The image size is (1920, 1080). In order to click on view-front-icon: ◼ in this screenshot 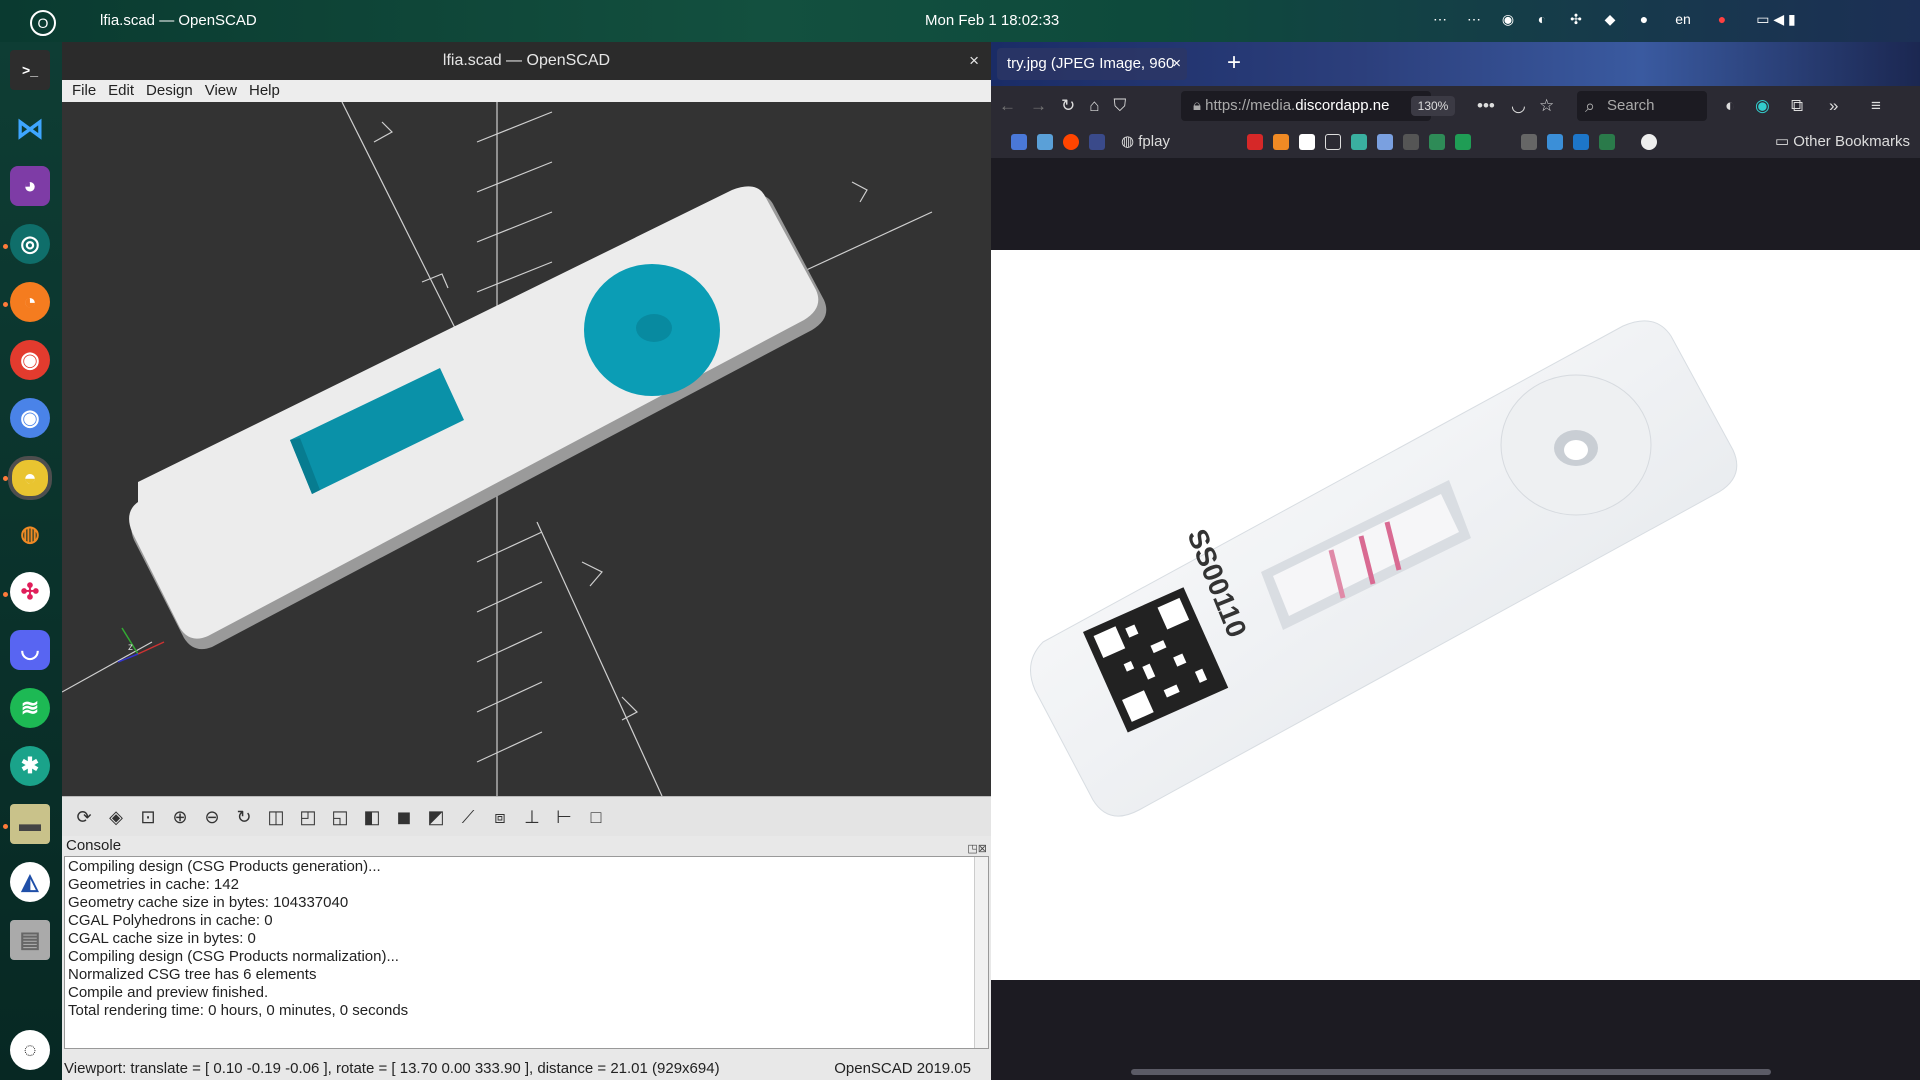, I will do `click(404, 817)`.